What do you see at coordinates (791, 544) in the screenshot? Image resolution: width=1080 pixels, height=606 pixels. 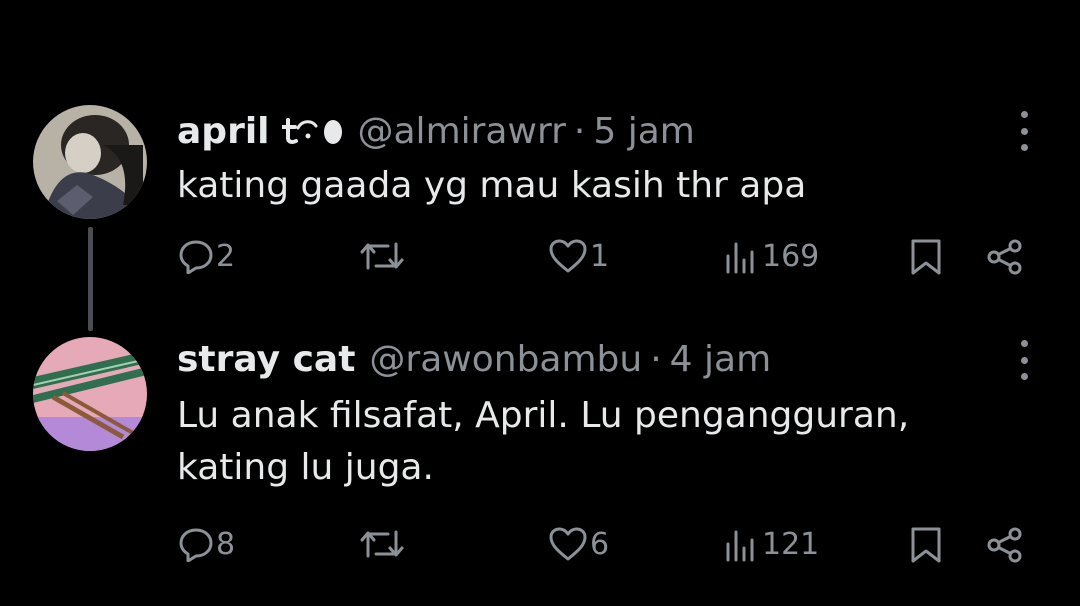 I see `view-count: 121` at bounding box center [791, 544].